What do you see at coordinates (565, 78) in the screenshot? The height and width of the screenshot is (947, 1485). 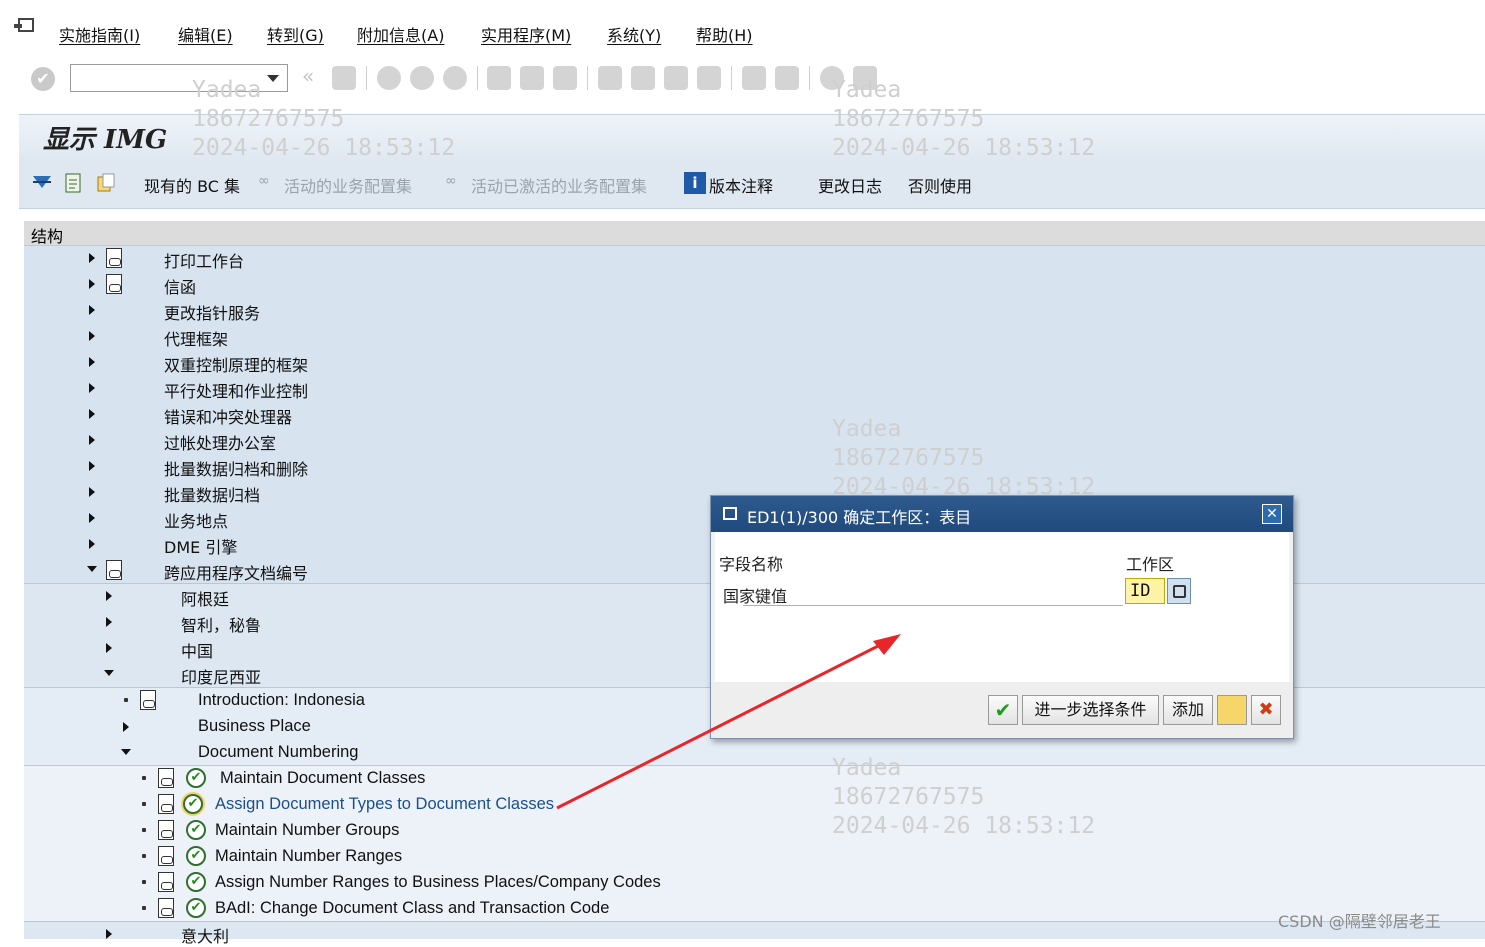 I see `find-next-icon` at bounding box center [565, 78].